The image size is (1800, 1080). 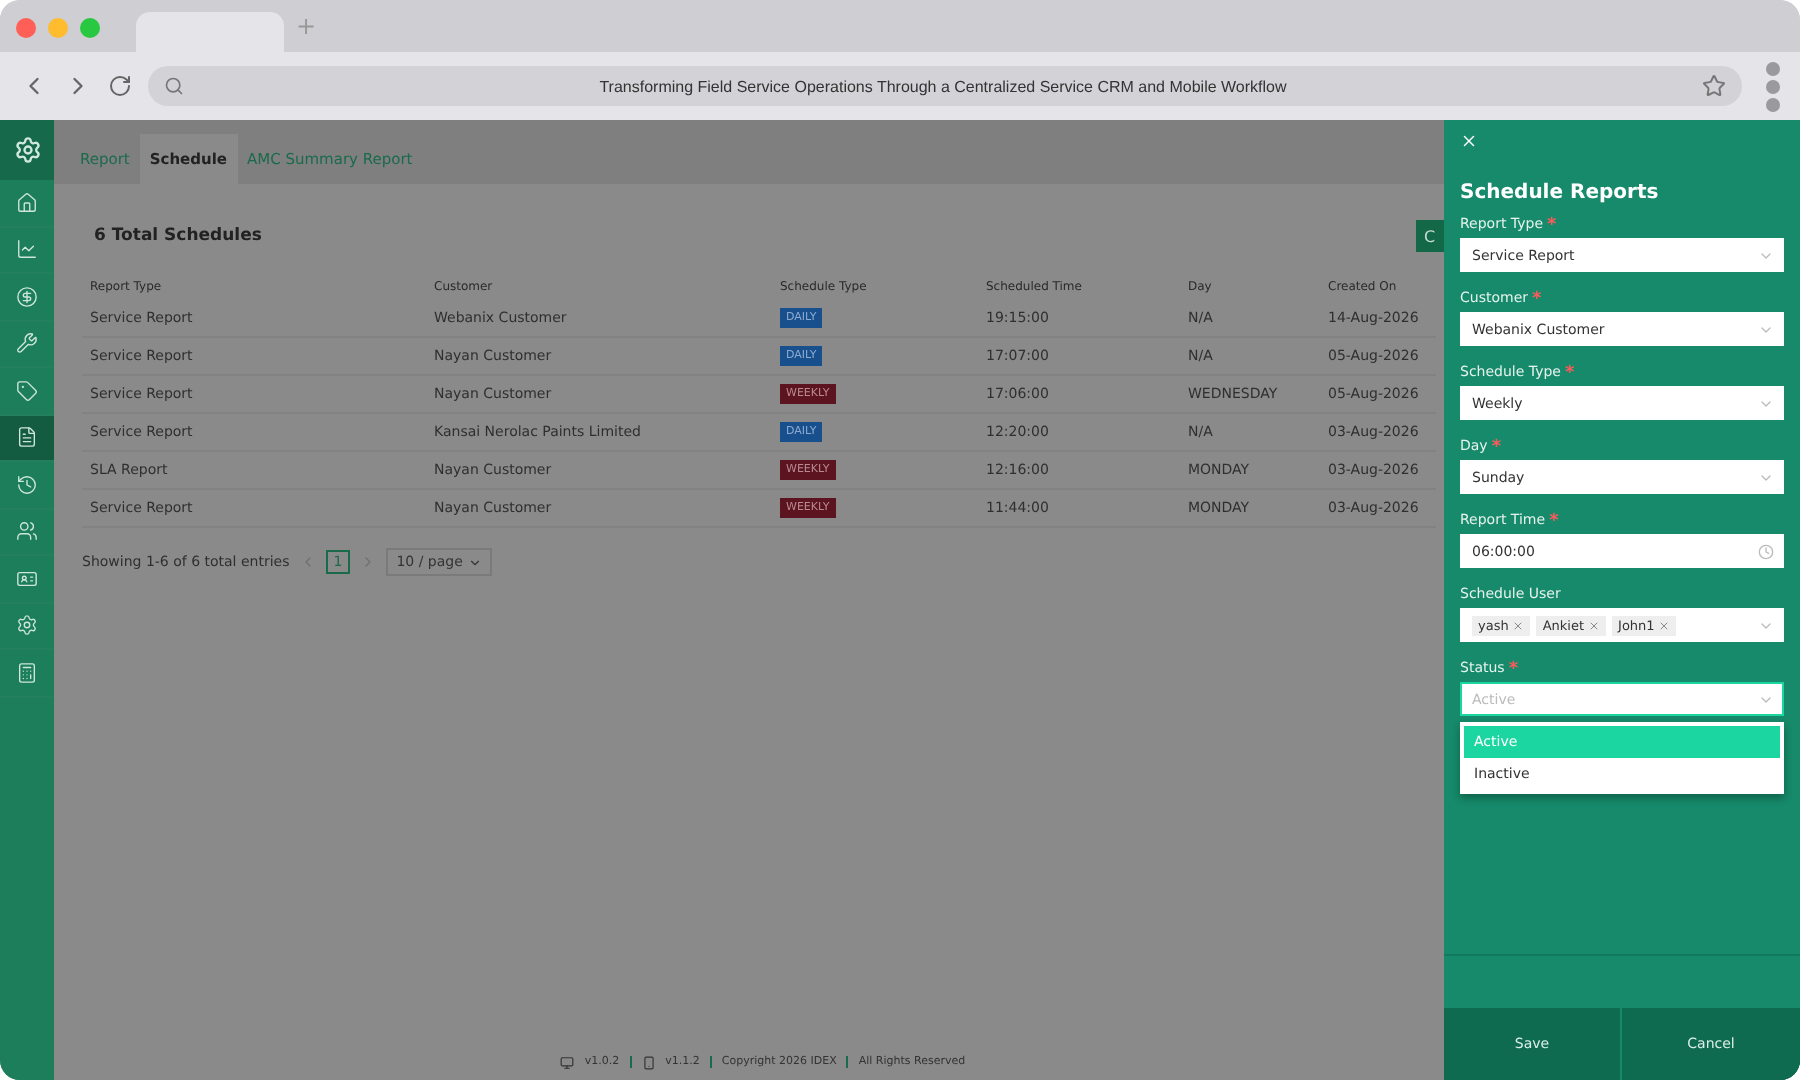 What do you see at coordinates (1469, 141) in the screenshot?
I see `close-icon` at bounding box center [1469, 141].